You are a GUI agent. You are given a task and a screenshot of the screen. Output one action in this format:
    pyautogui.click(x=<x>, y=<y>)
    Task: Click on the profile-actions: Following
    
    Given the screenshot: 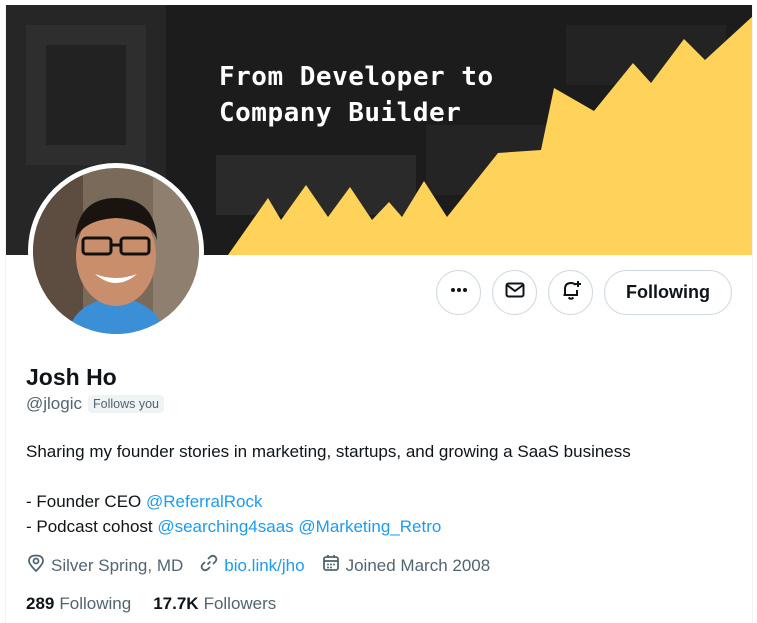 What is the action you would take?
    pyautogui.click(x=584, y=292)
    